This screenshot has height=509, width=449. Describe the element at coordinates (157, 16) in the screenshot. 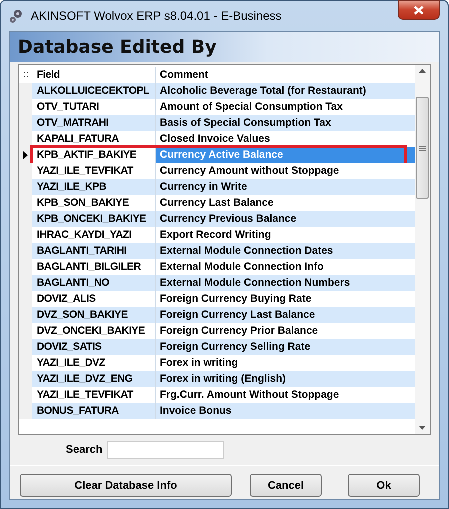

I see `window-title: AKINSOFT Wolvox ERP s8.04.01 - E-Business` at that location.